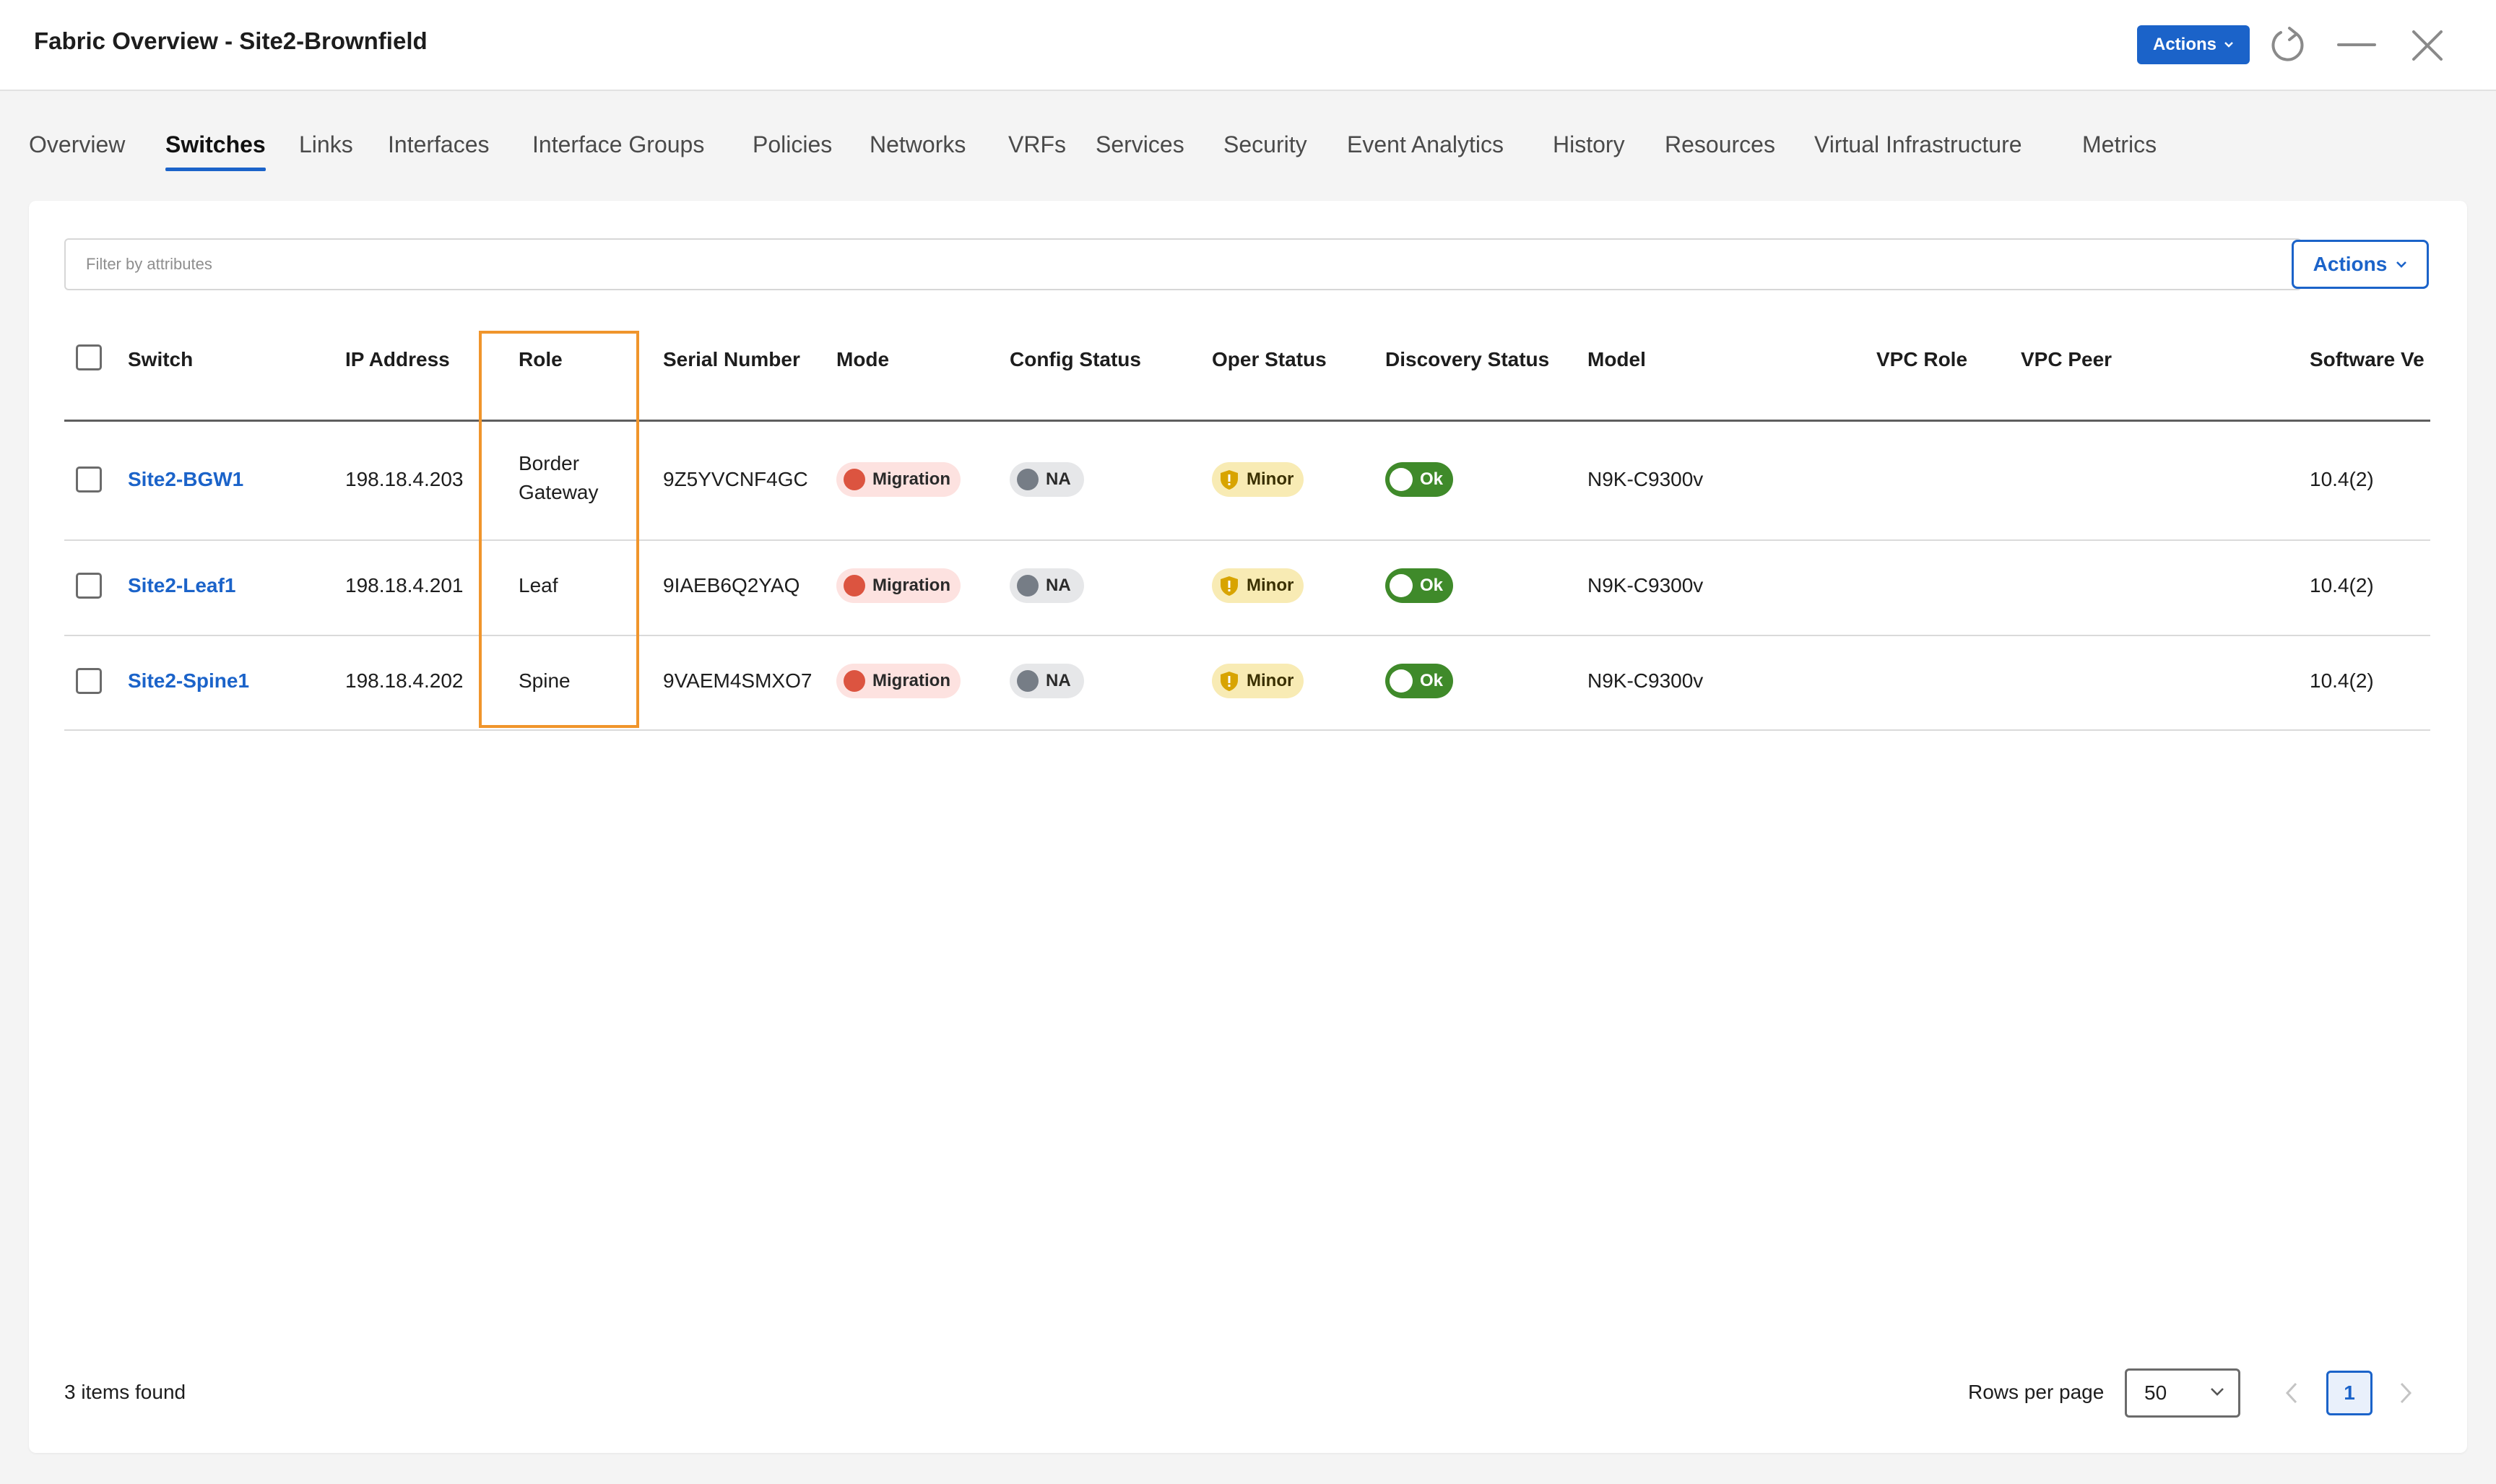  I want to click on switch-name-link: Site2-Leaf1, so click(181, 585).